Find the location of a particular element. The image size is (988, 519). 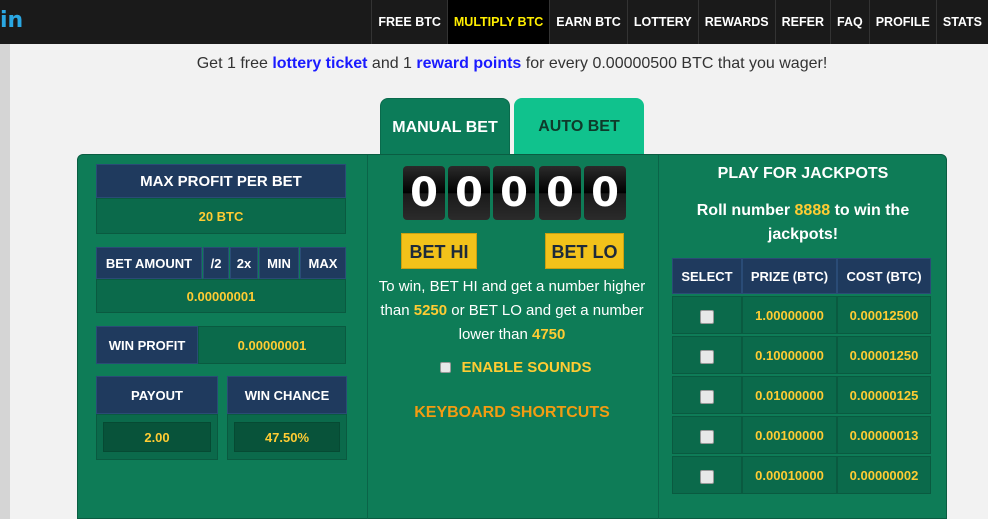

bet-hi-button: BET HI is located at coordinates (439, 251).